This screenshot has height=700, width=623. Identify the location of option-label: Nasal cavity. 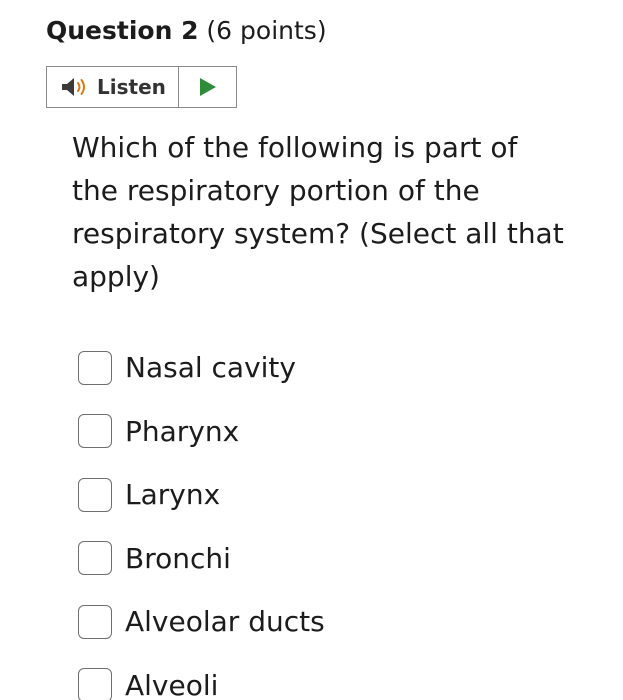
(210, 368).